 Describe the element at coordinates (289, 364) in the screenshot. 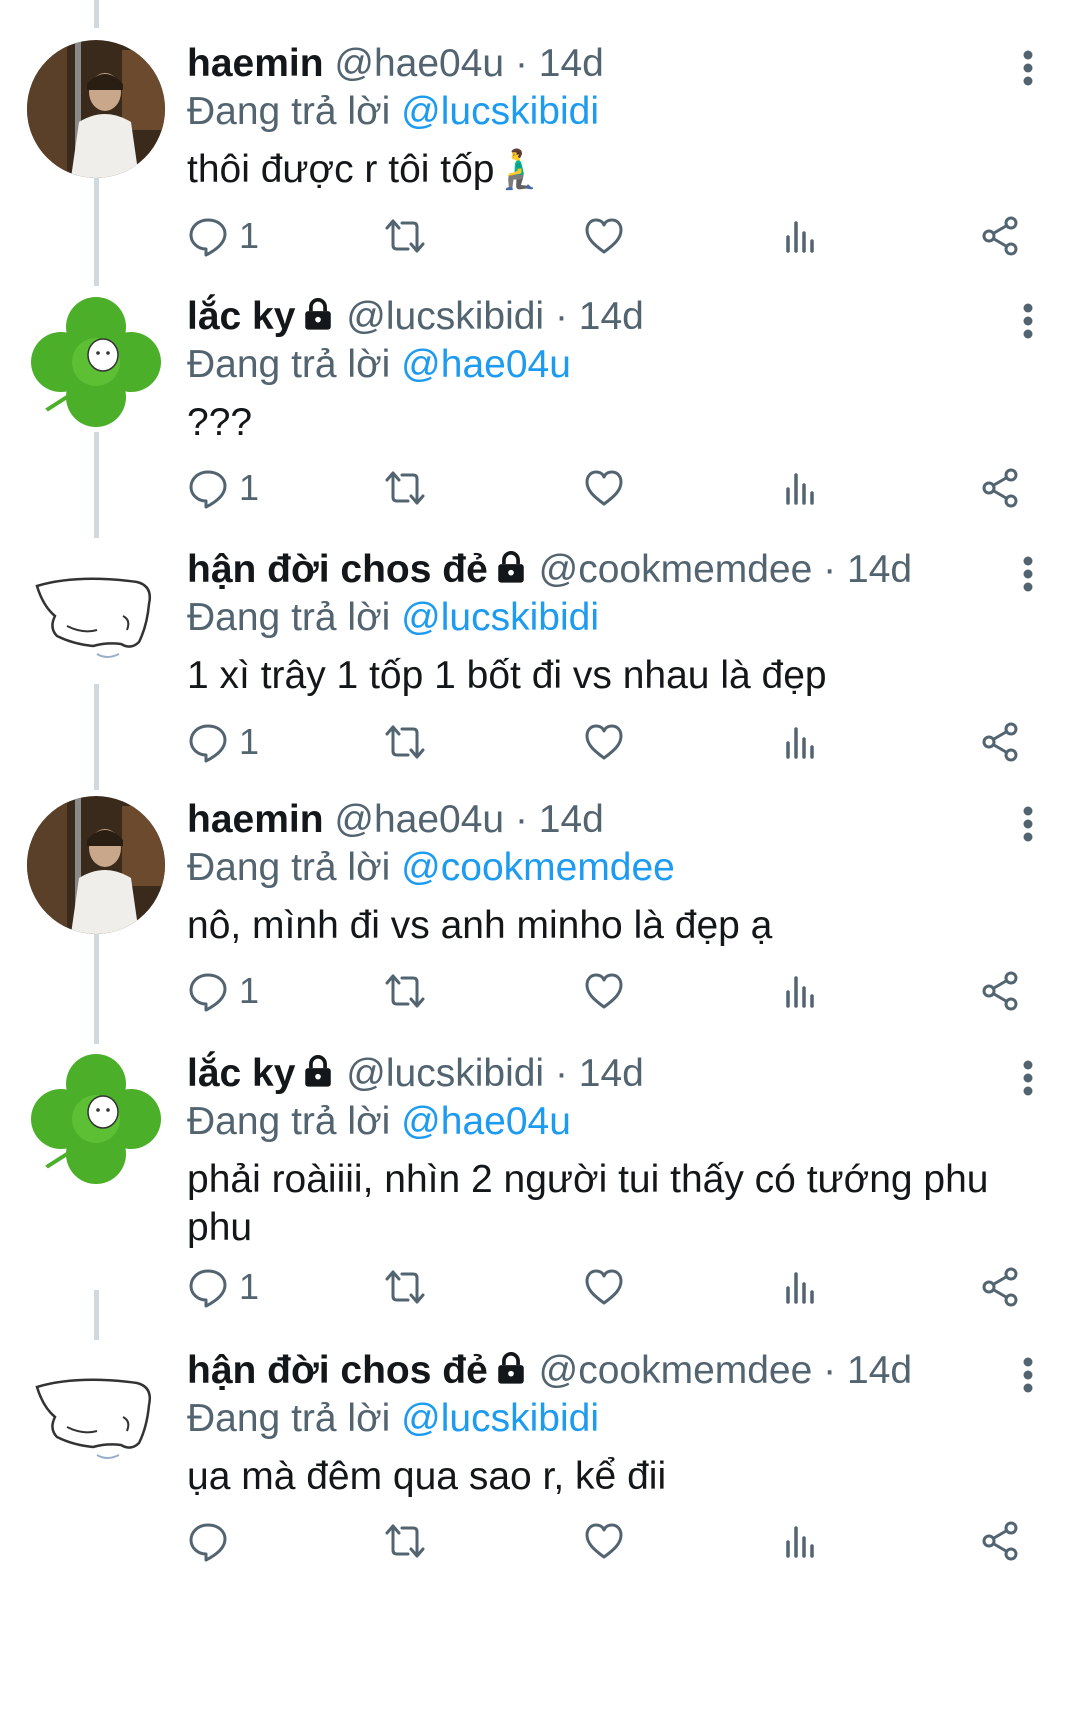

I see `replying-to-label: Đang trả lời` at that location.